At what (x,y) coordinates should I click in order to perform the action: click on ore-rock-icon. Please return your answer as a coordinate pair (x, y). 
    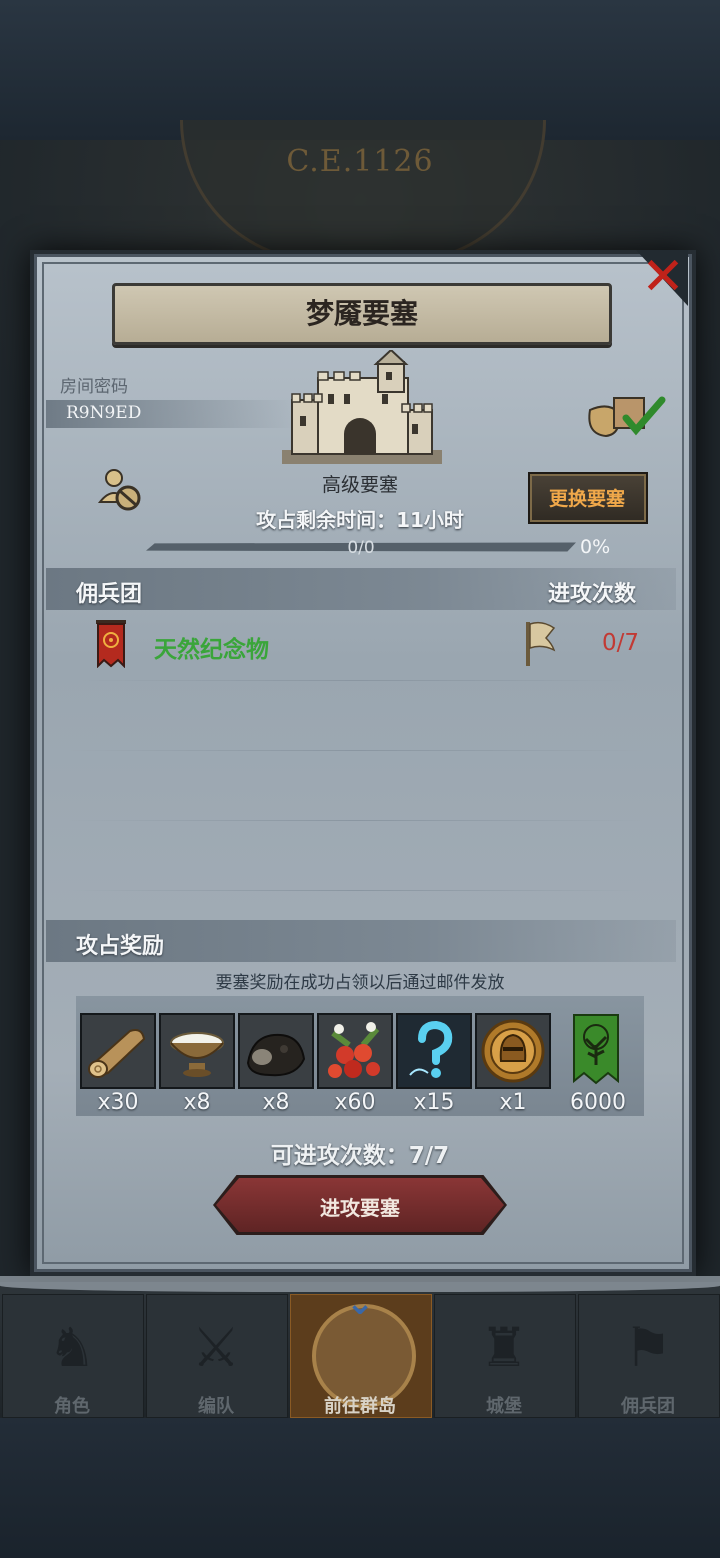
    Looking at the image, I should click on (276, 1051).